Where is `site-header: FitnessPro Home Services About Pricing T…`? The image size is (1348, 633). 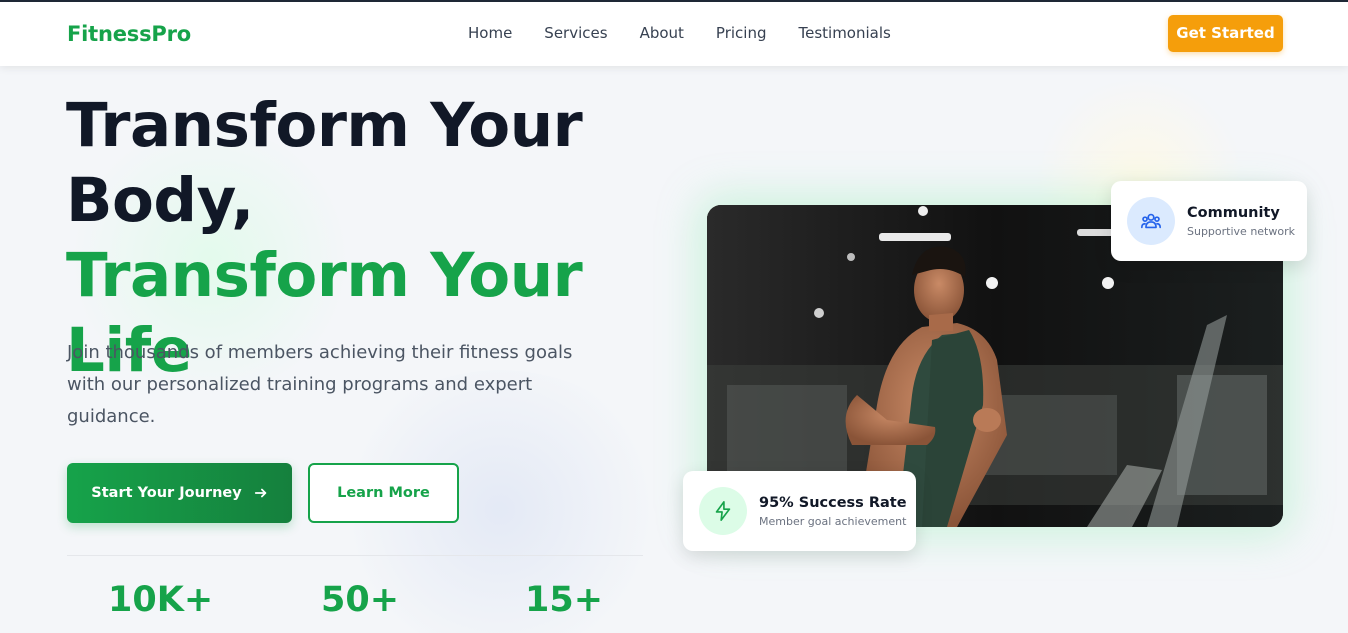
site-header: FitnessPro Home Services About Pricing T… is located at coordinates (674, 34).